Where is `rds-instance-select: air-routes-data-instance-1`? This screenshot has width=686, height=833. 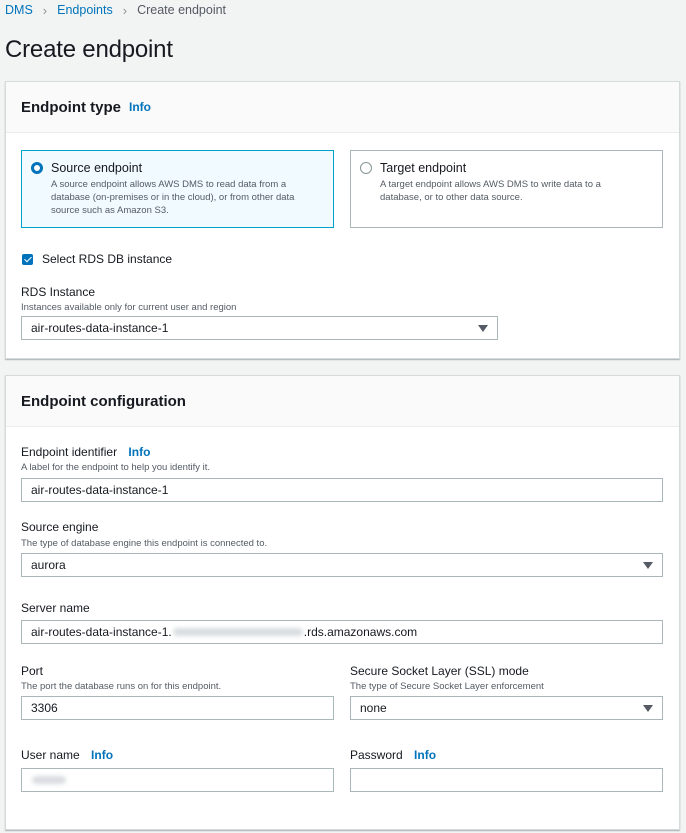
rds-instance-select: air-routes-data-instance-1 is located at coordinates (259, 328).